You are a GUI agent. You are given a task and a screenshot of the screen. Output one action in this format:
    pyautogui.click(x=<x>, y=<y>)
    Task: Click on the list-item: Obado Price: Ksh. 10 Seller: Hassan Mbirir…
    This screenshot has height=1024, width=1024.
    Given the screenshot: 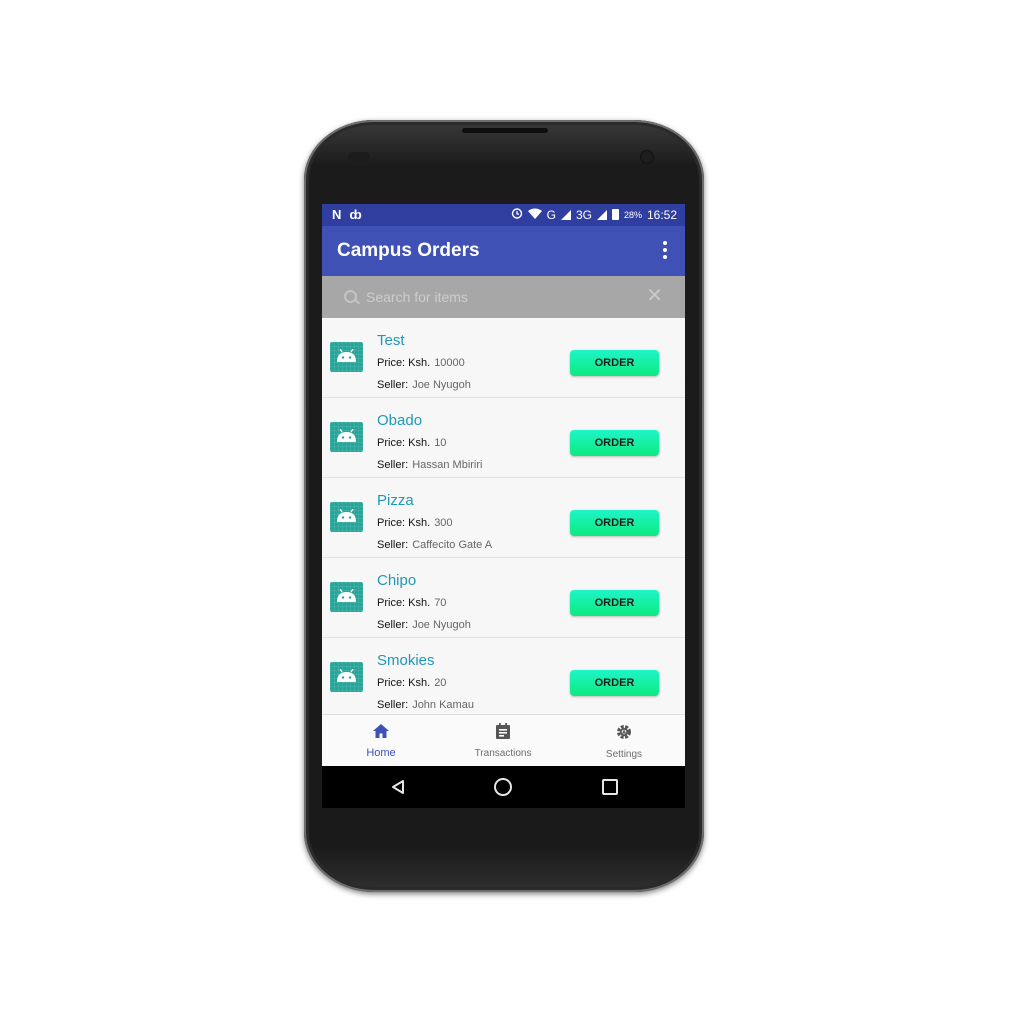 What is the action you would take?
    pyautogui.click(x=503, y=438)
    